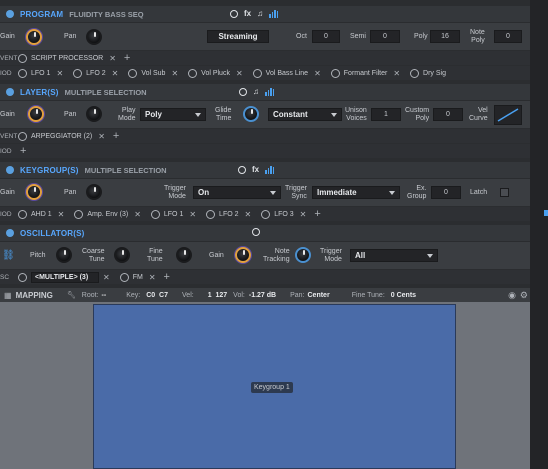  Describe the element at coordinates (153, 73) in the screenshot. I see `mod-item: Vol Sub` at that location.